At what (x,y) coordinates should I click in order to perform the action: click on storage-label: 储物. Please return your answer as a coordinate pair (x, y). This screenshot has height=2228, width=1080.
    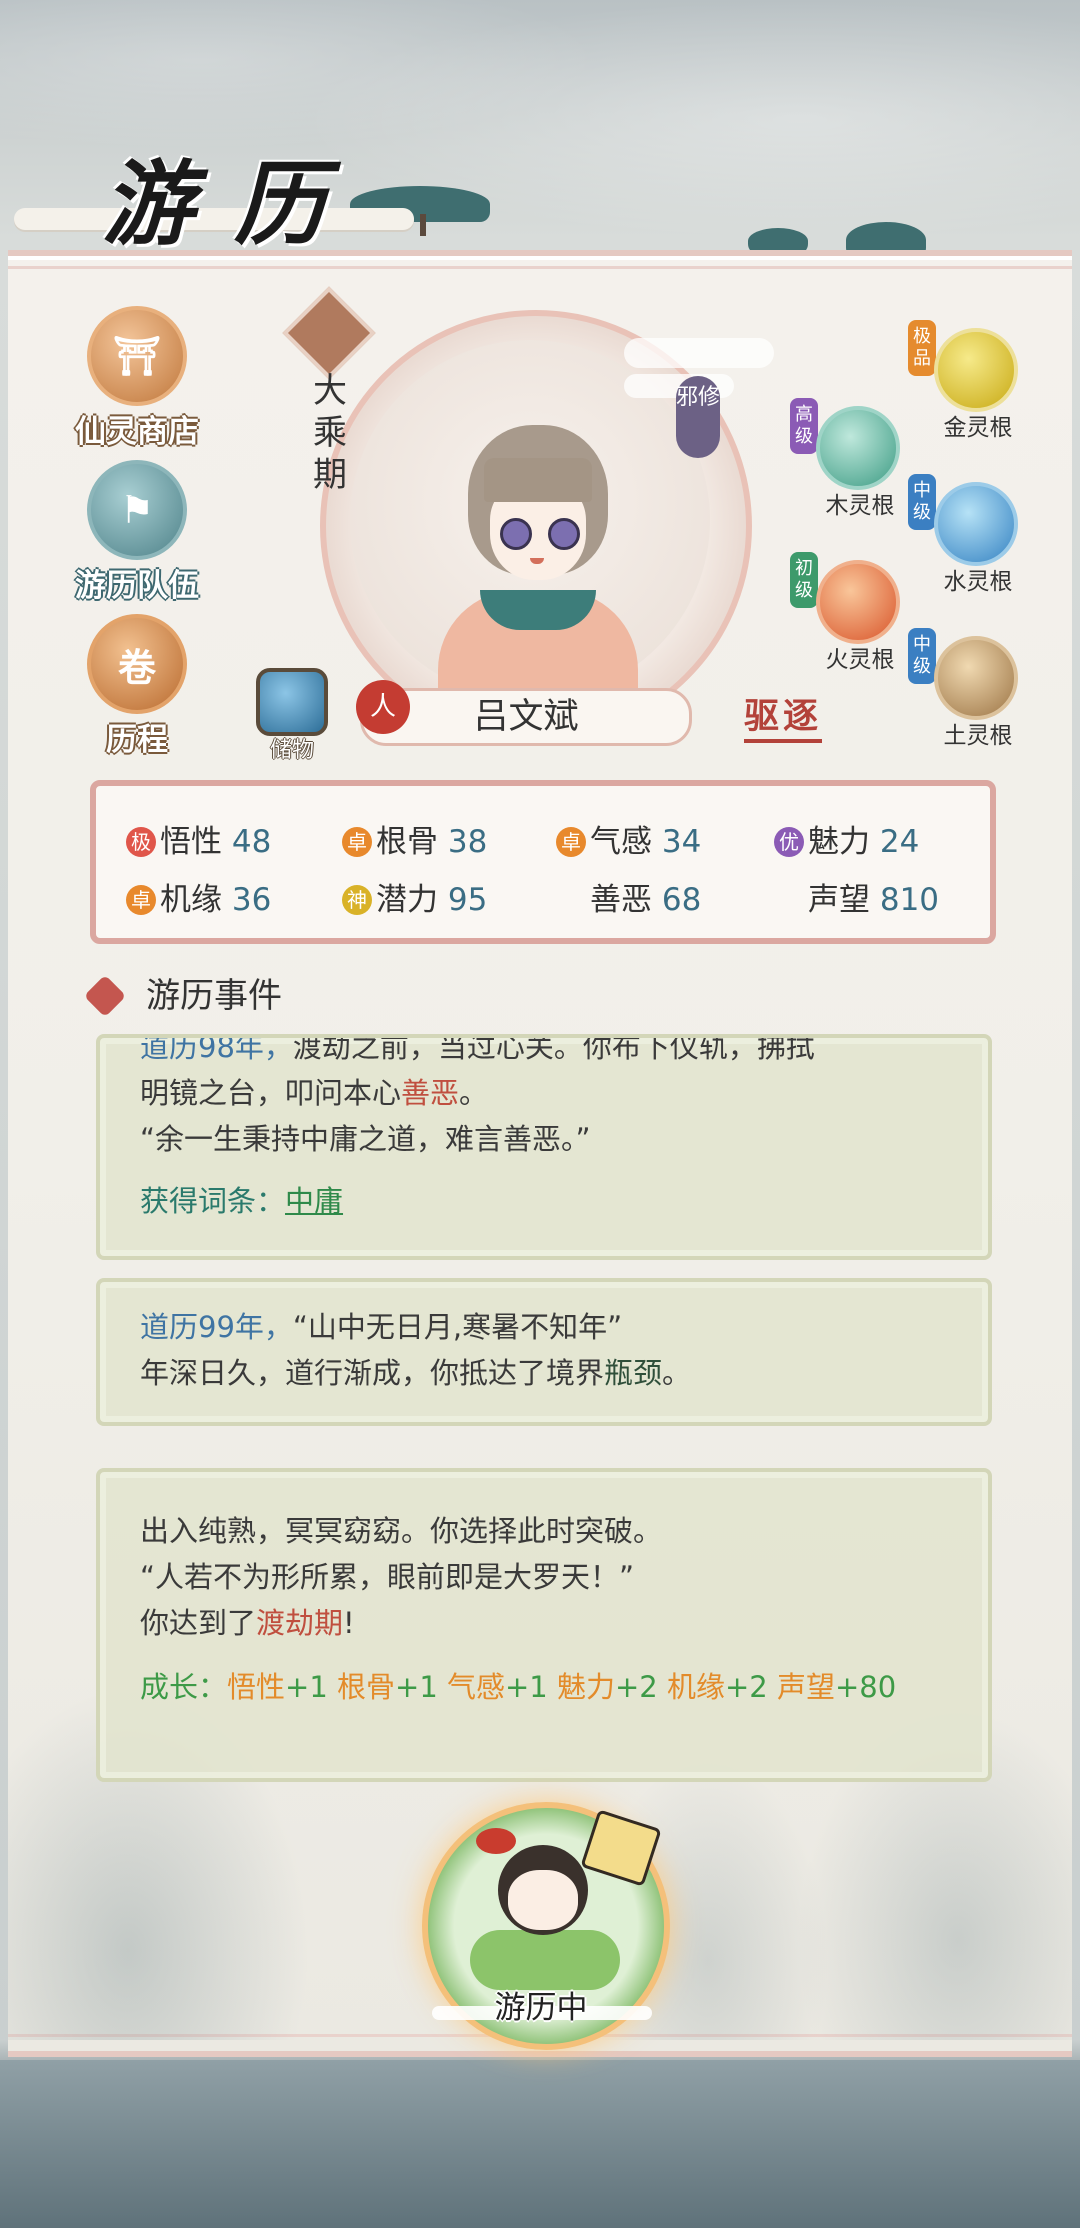
    Looking at the image, I should click on (291, 750).